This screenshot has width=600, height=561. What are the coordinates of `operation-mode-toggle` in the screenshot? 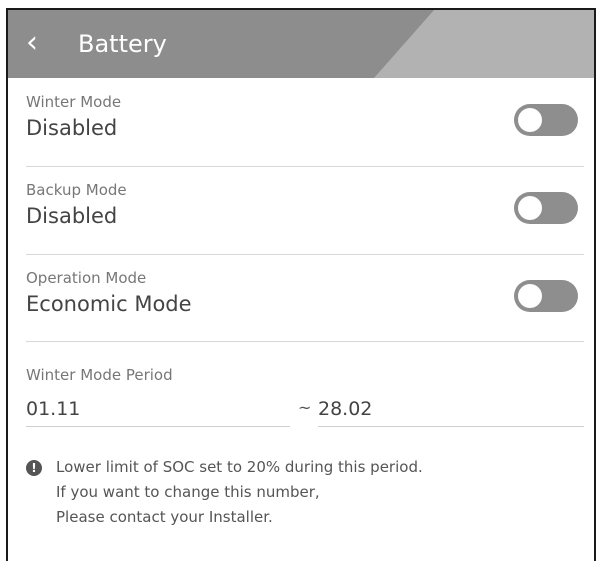 It's located at (546, 296).